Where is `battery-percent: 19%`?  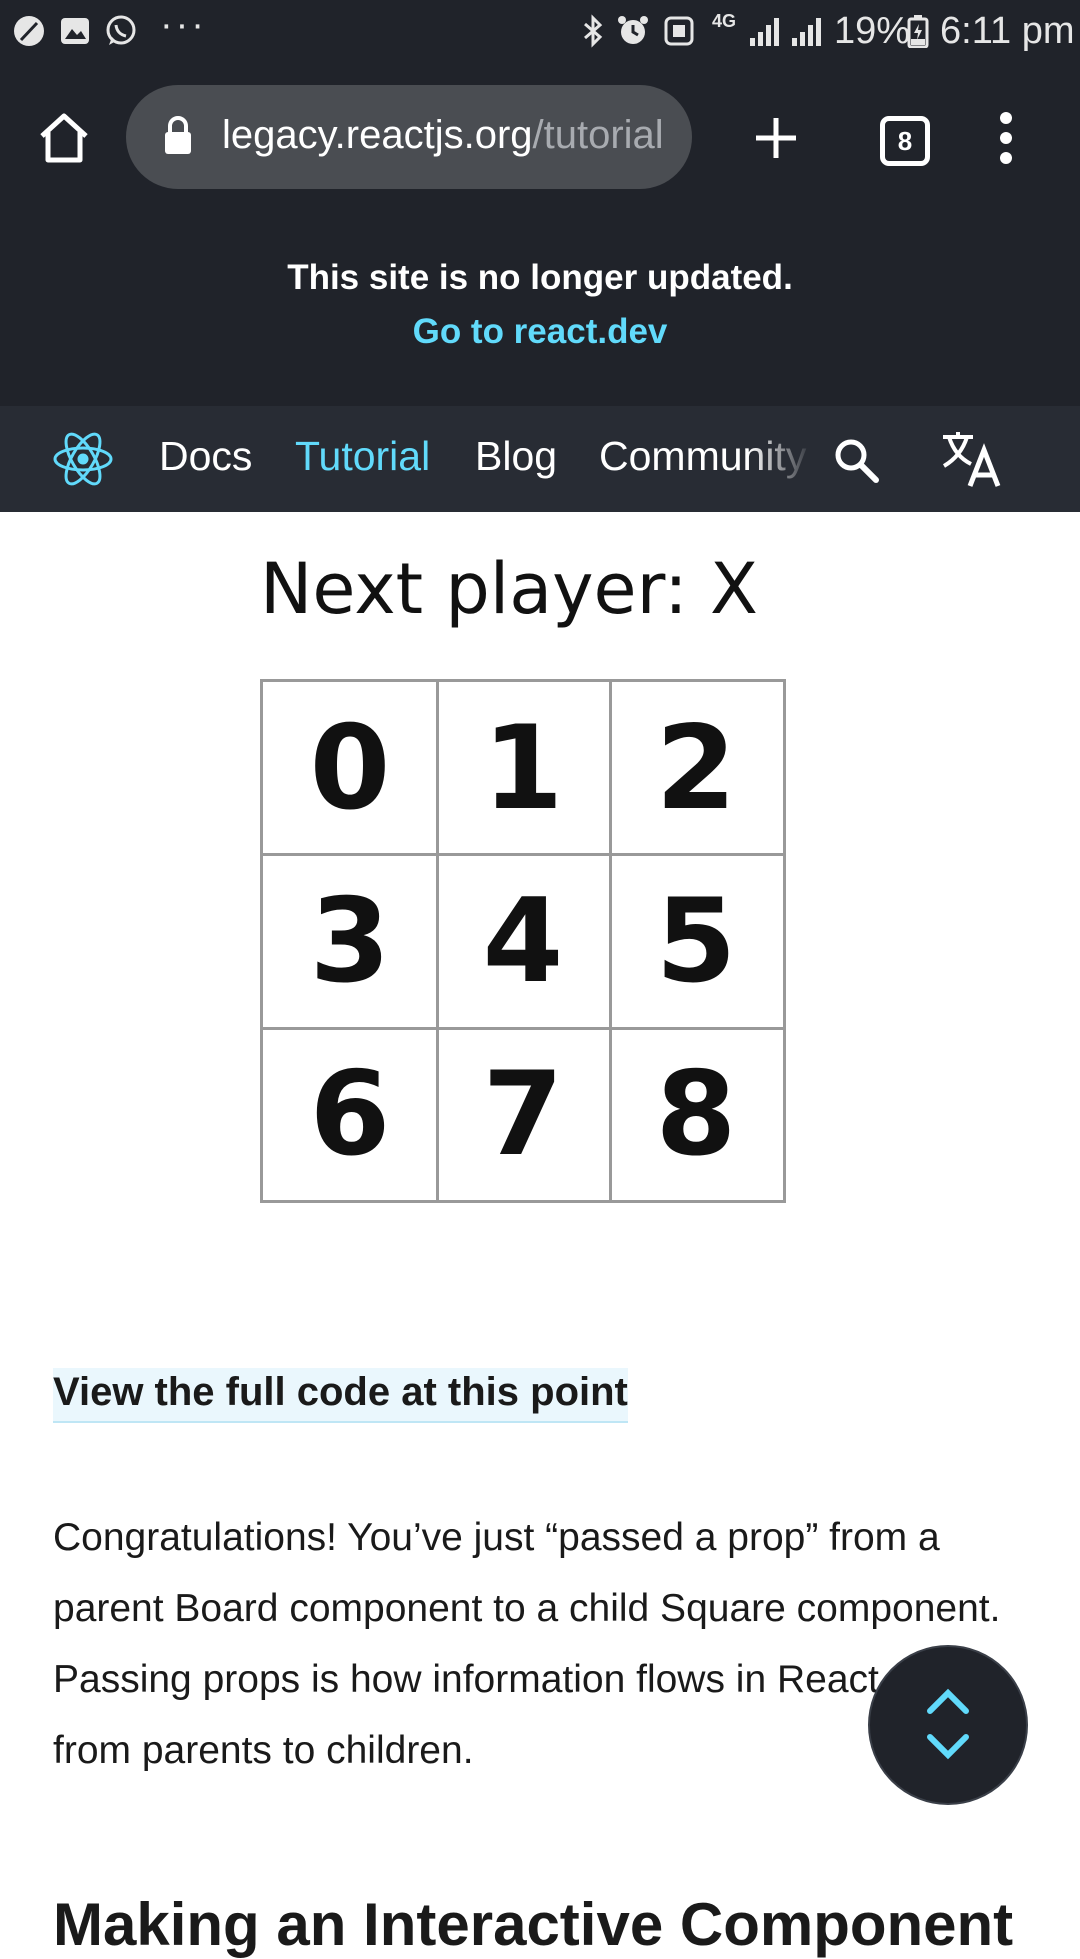 battery-percent: 19% is located at coordinates (872, 31).